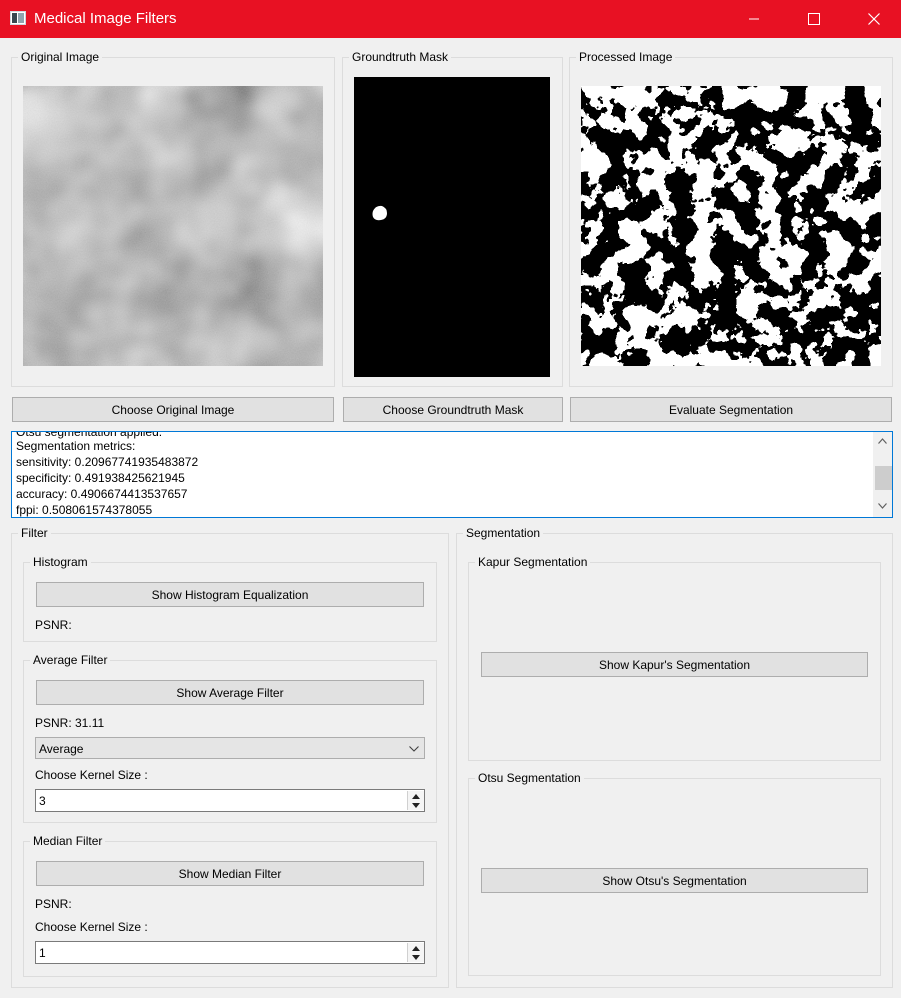 Image resolution: width=901 pixels, height=998 pixels. I want to click on histogram-psnr-label: PSNR:, so click(53, 625).